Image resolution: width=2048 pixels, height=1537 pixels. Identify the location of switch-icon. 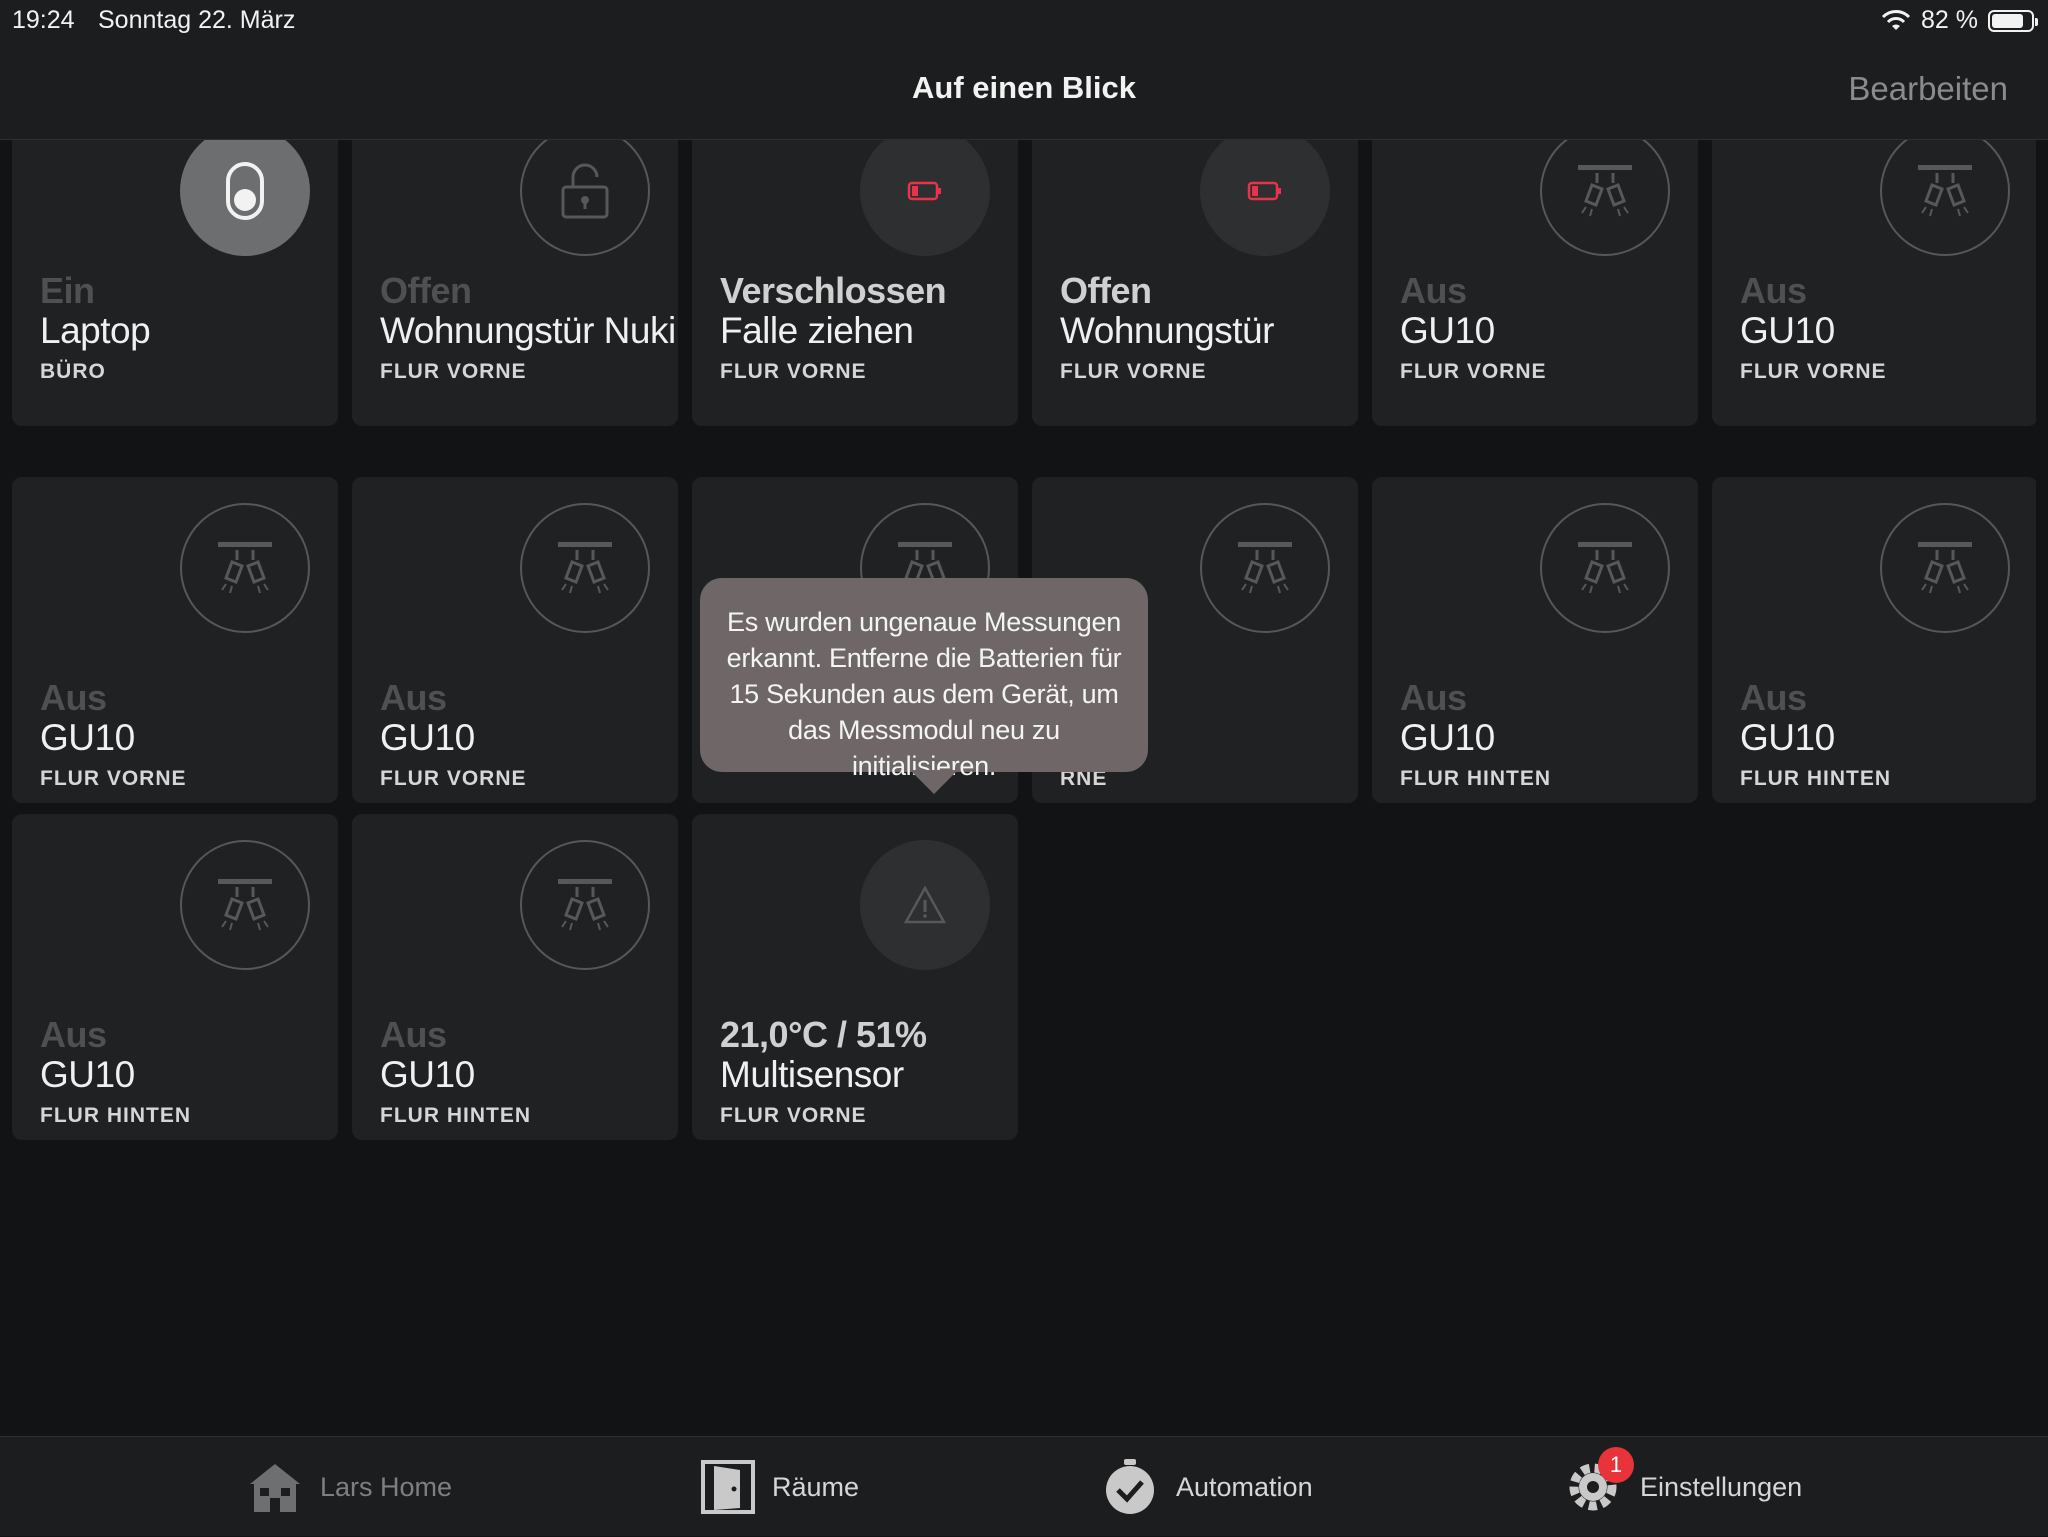
(245, 191).